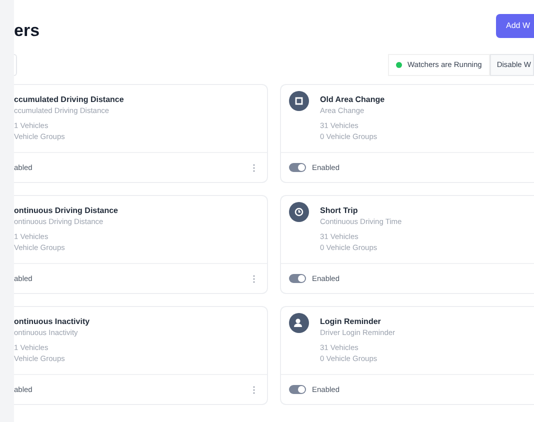  What do you see at coordinates (299, 212) in the screenshot?
I see `clock-icon` at bounding box center [299, 212].